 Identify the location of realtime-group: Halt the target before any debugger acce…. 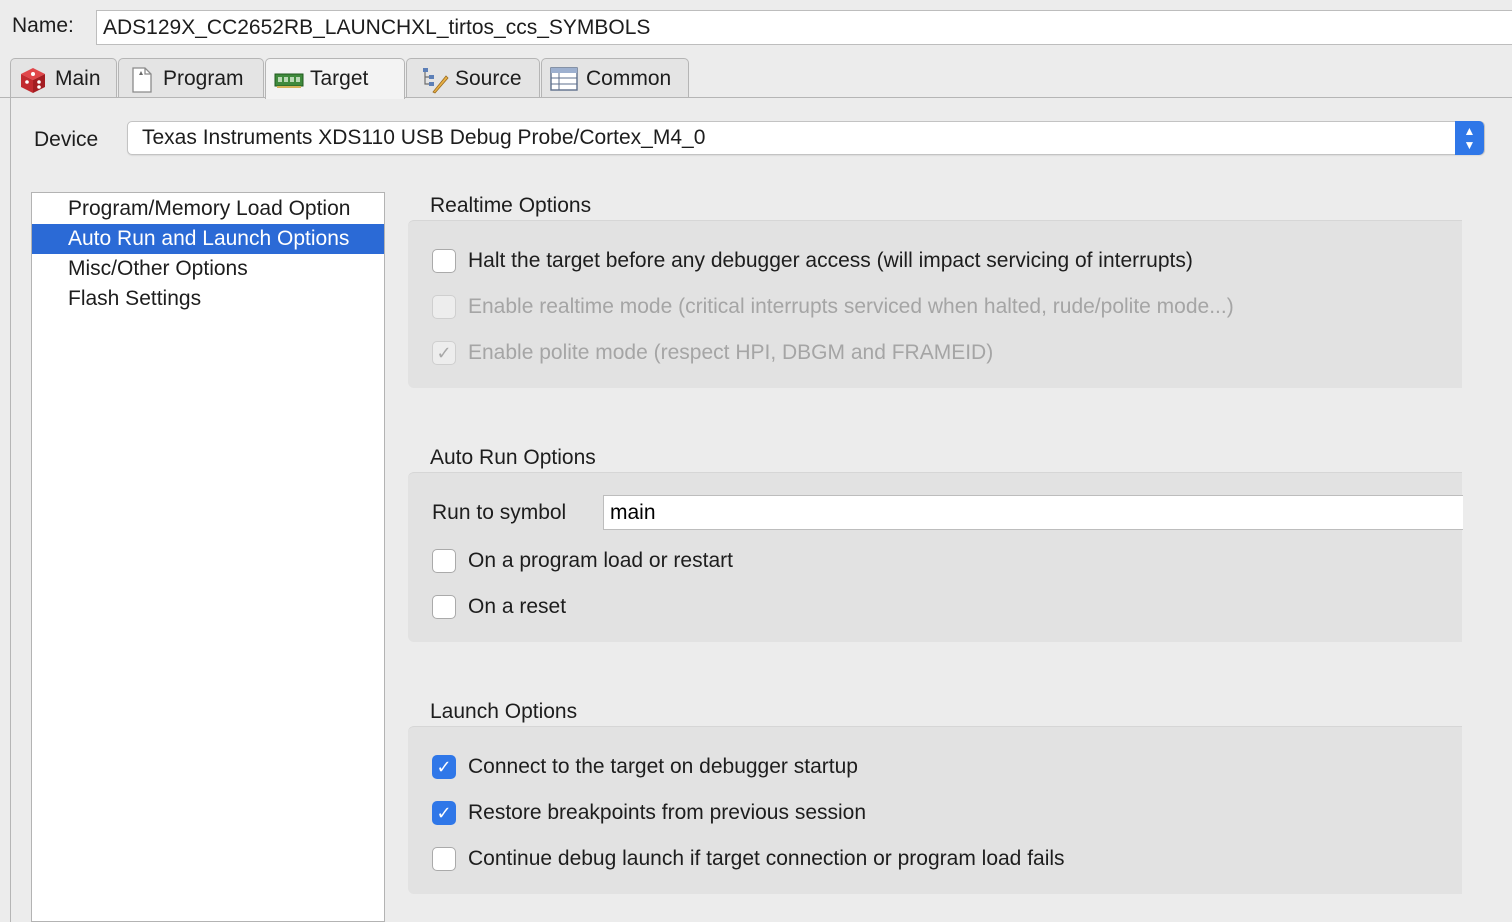
(935, 304).